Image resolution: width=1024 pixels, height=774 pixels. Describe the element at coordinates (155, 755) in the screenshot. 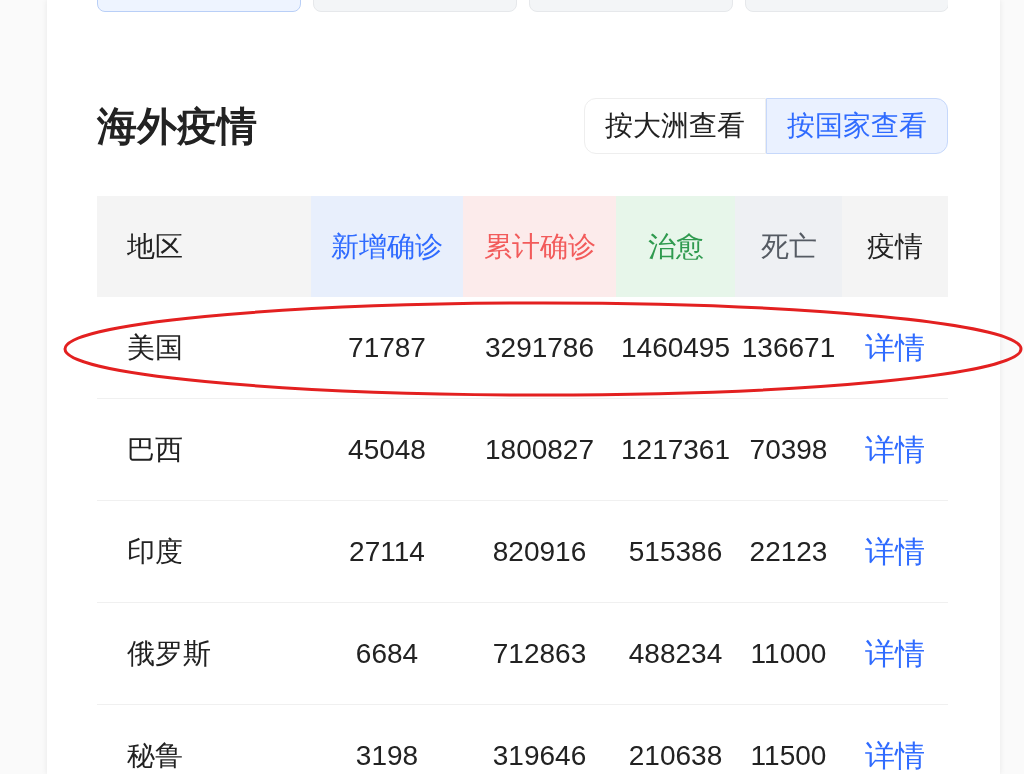

I see `table-cell-text: 秘鲁` at that location.